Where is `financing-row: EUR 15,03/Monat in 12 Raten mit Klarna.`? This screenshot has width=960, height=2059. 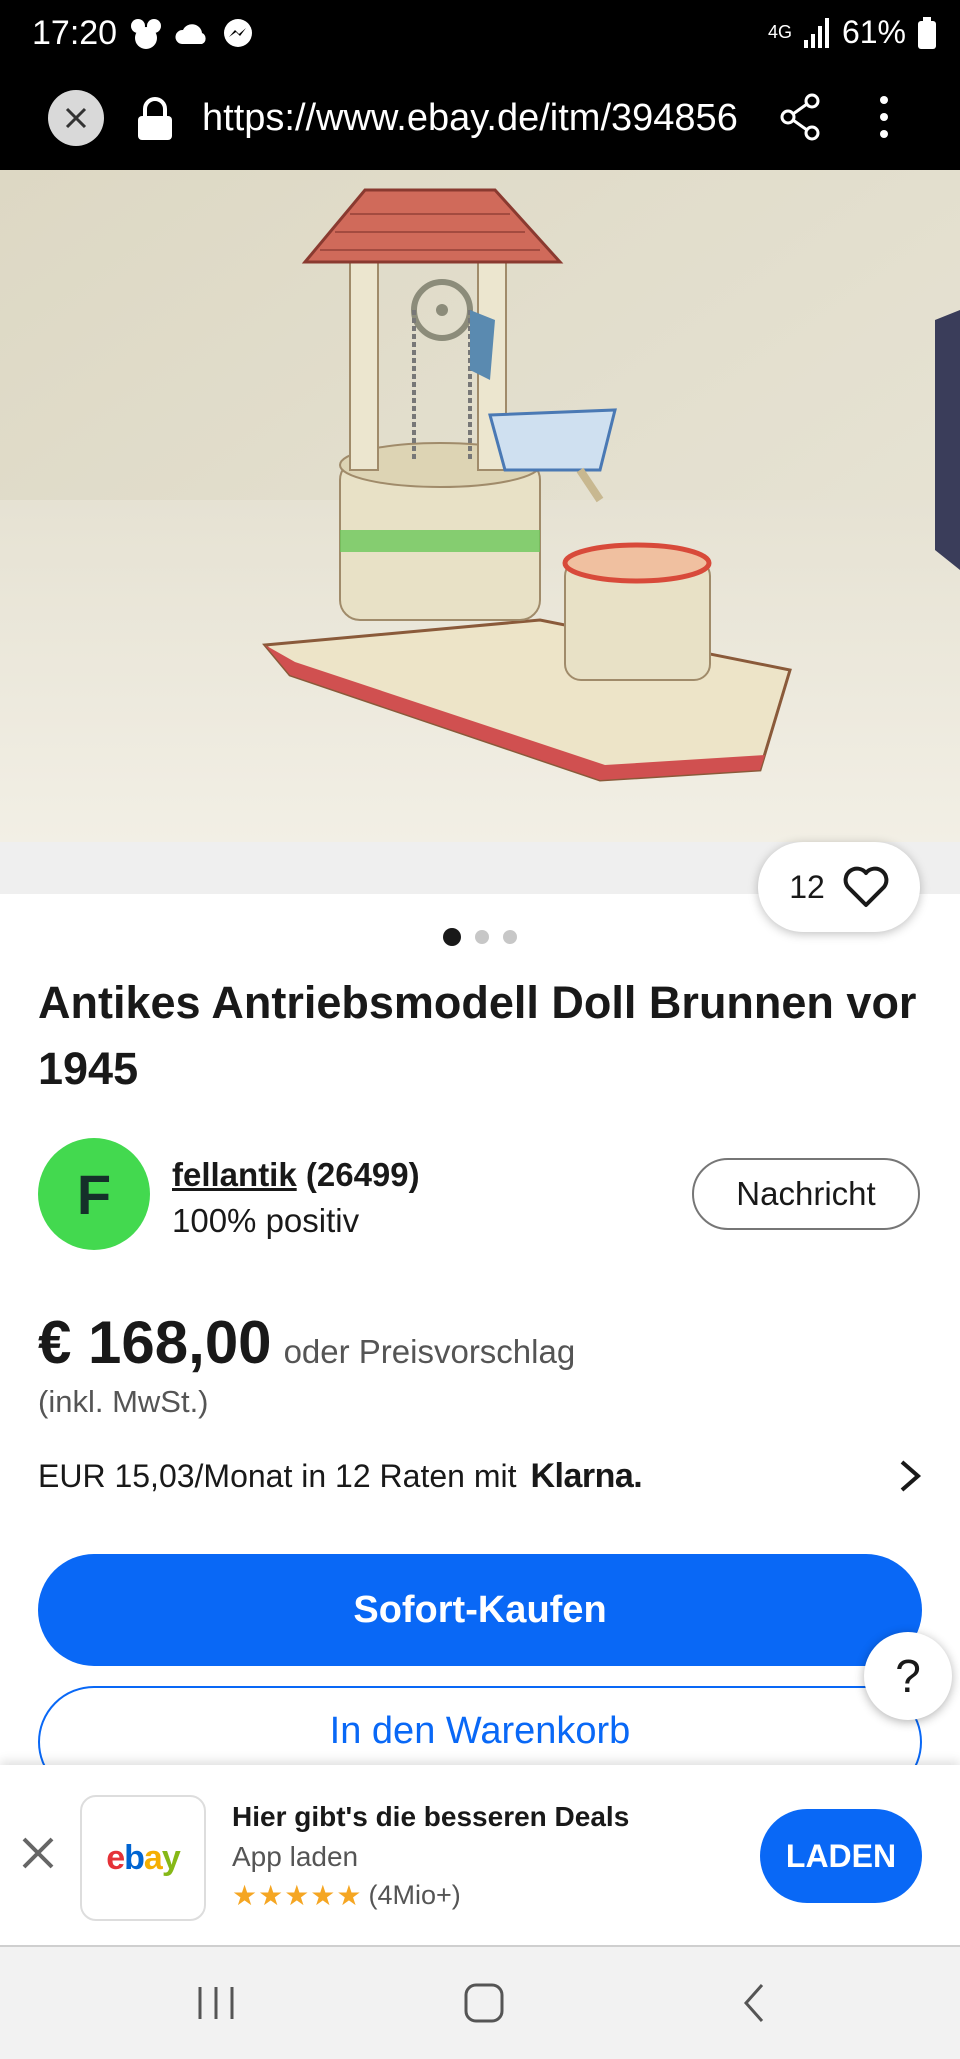 financing-row: EUR 15,03/Monat in 12 Raten mit Klarna. is located at coordinates (480, 1476).